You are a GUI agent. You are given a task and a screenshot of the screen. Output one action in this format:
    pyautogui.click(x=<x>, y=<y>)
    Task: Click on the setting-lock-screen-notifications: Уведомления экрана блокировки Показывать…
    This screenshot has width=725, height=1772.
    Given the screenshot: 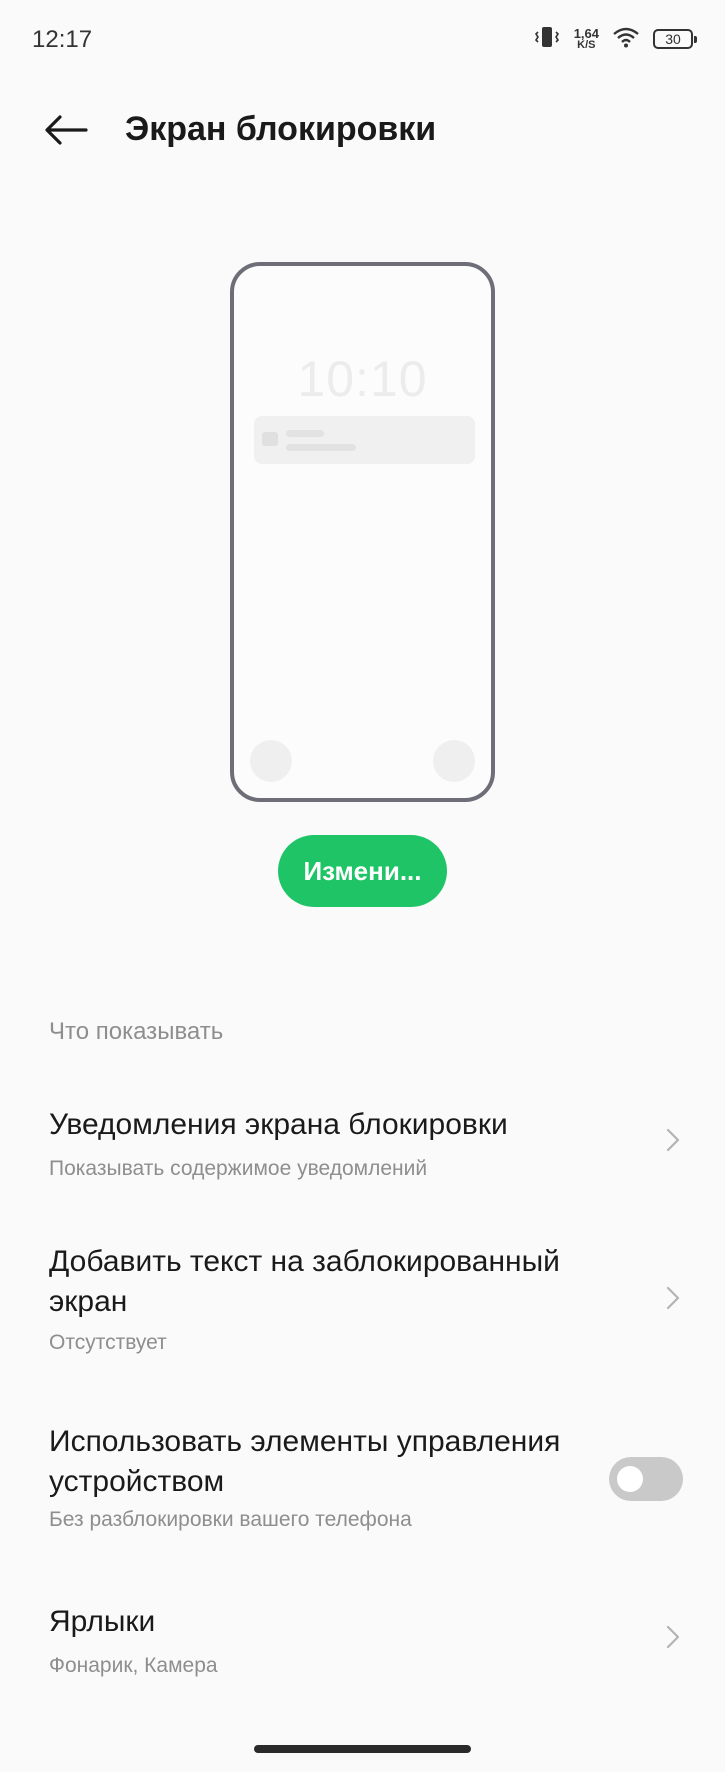 What is the action you would take?
    pyautogui.click(x=362, y=1150)
    